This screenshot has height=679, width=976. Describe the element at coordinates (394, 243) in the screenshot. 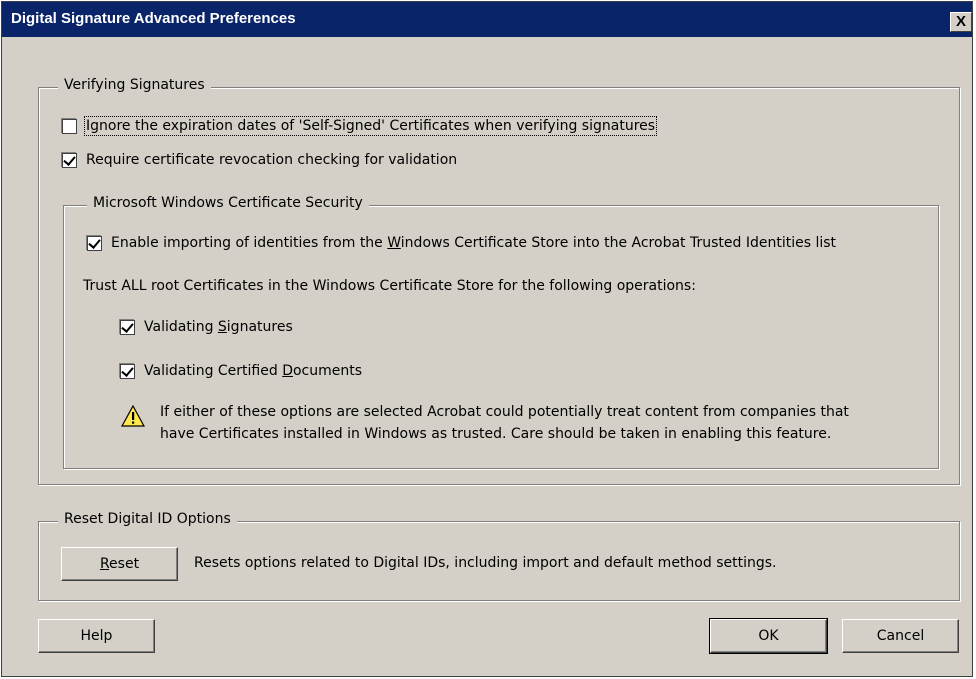

I see `enable-import-label-mnemonic: W` at that location.